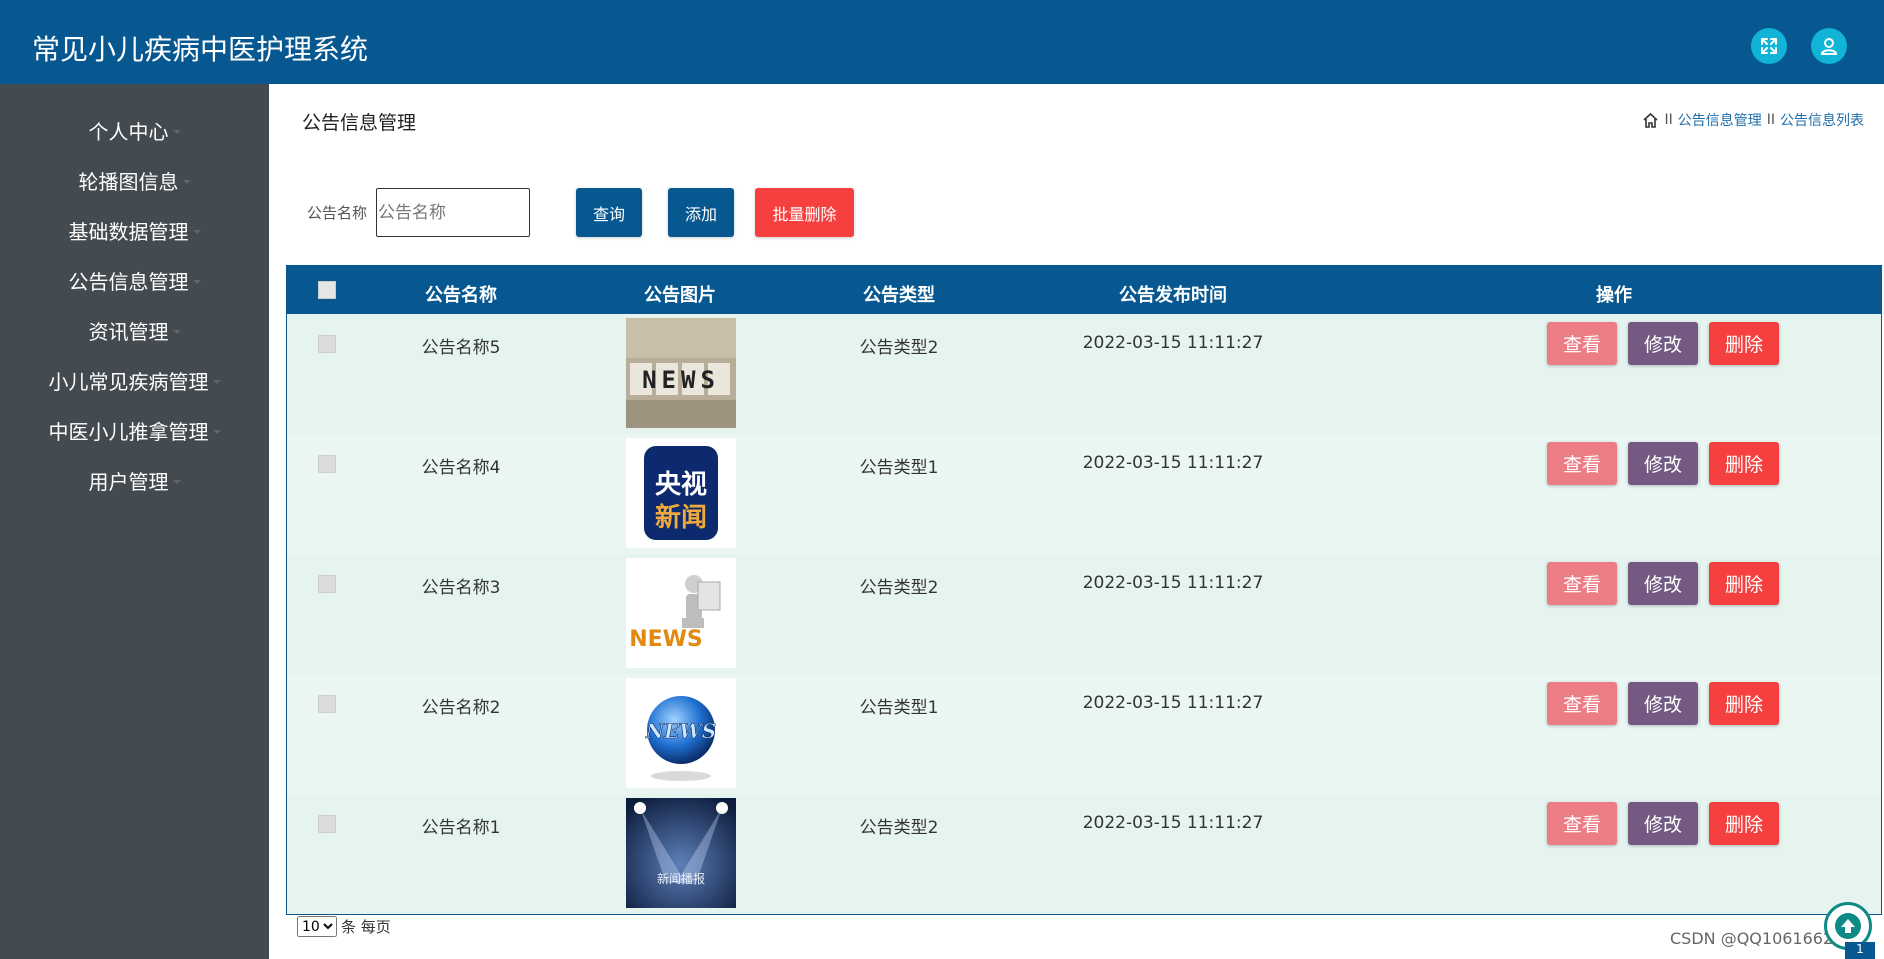 This screenshot has height=959, width=1884. I want to click on svg-text: 新闻, so click(681, 517).